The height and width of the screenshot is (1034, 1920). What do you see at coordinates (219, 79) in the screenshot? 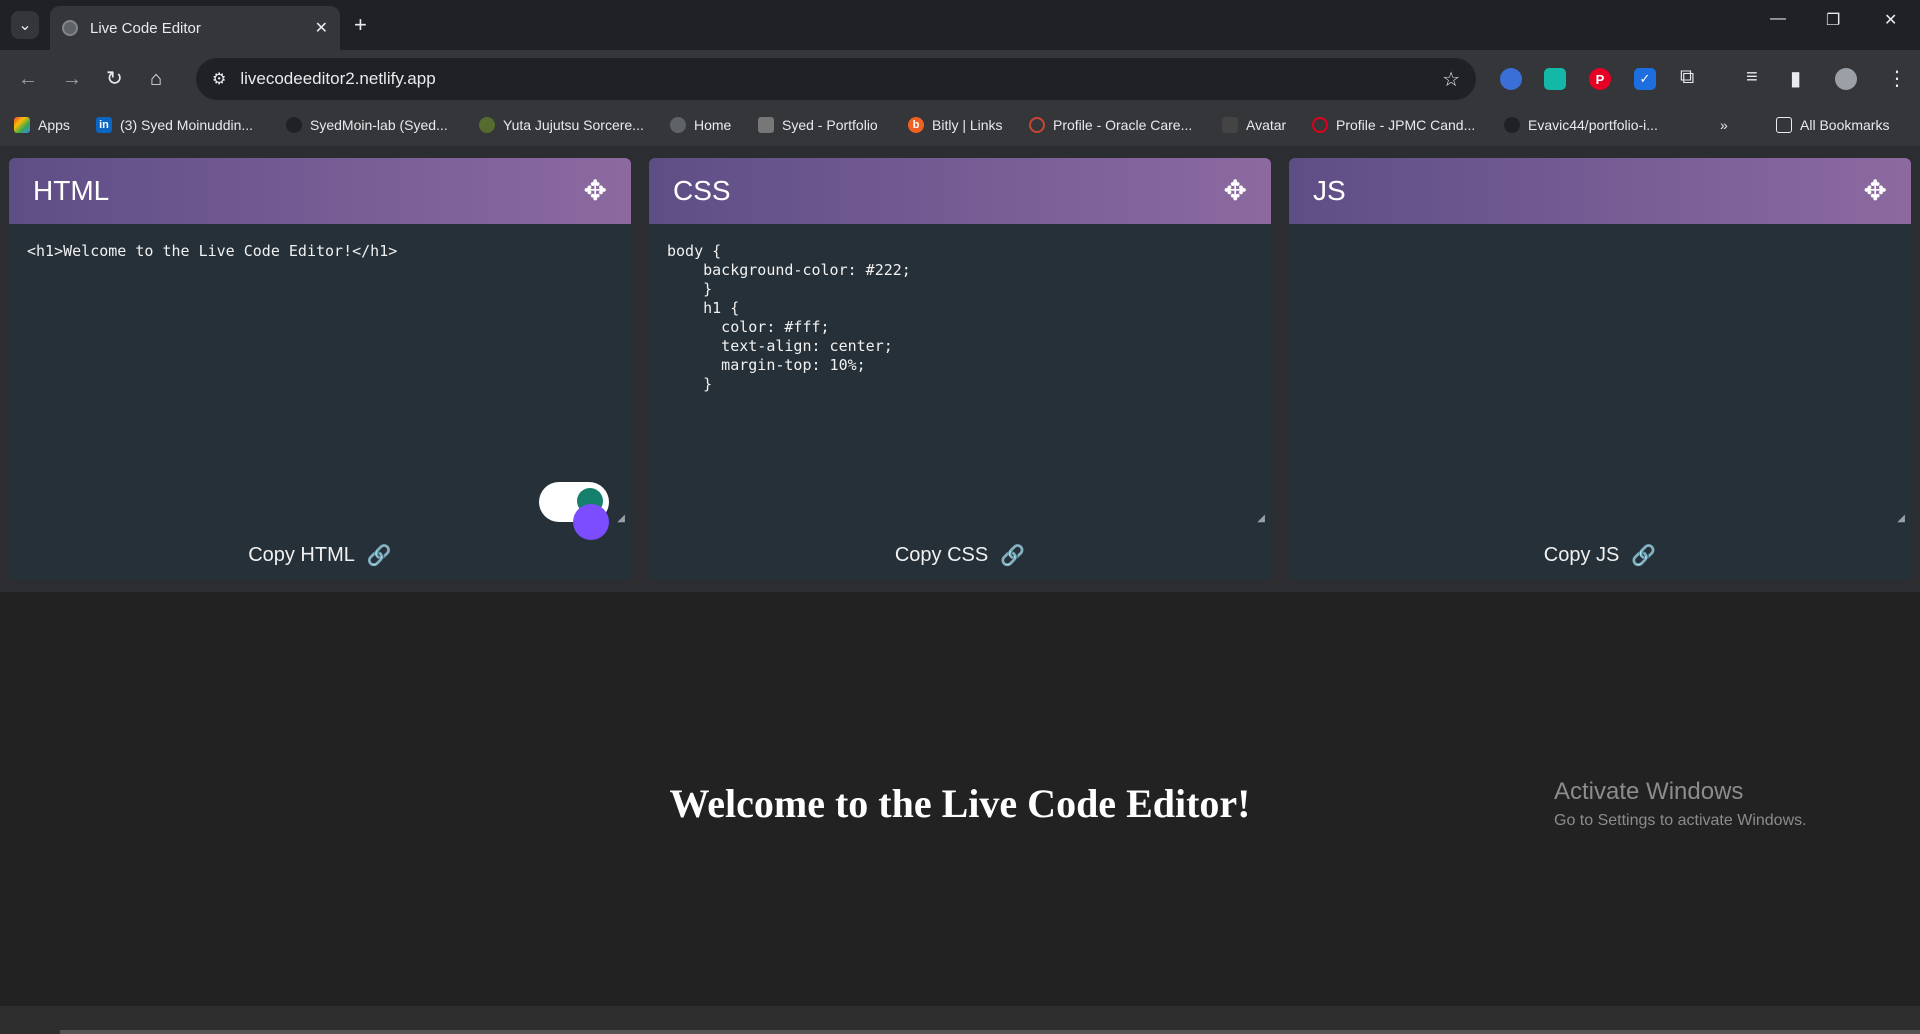
I see `site-info-icon: ⚙` at bounding box center [219, 79].